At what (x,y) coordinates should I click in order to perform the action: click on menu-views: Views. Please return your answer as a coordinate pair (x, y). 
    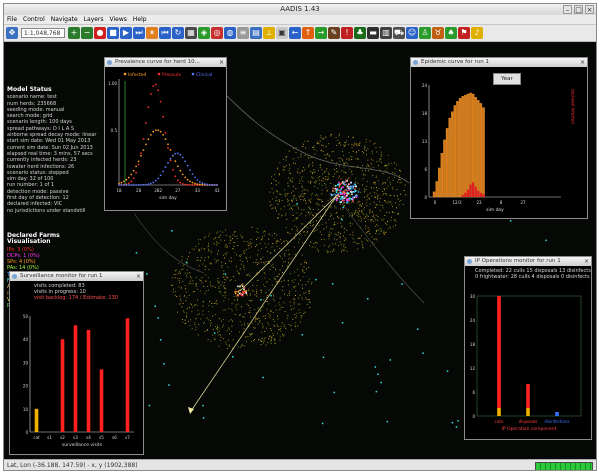
    Looking at the image, I should click on (118, 19).